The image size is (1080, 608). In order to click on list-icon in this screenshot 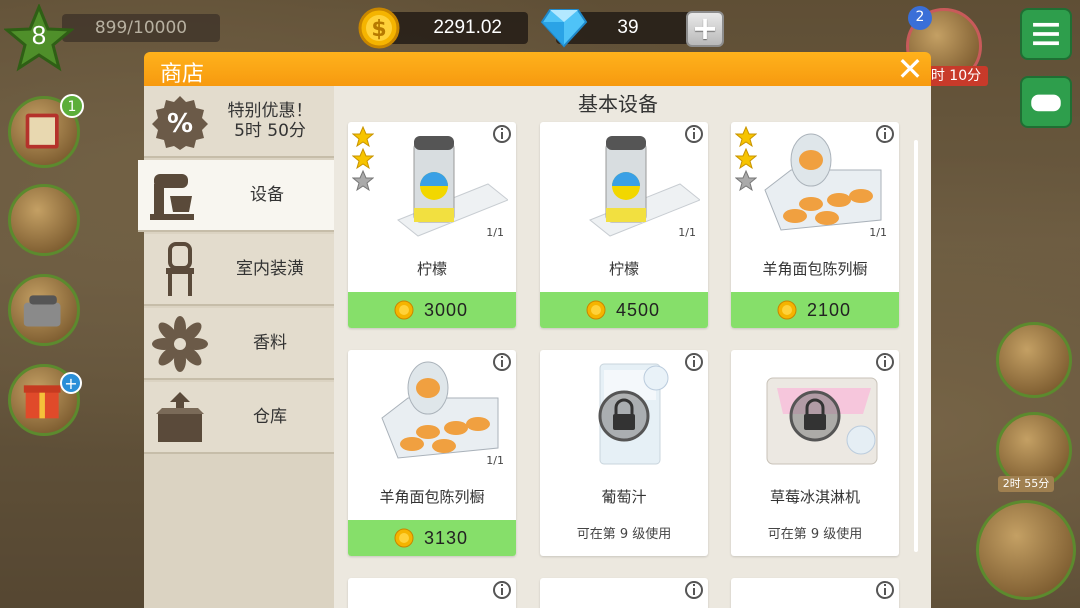, I will do `click(1046, 34)`.